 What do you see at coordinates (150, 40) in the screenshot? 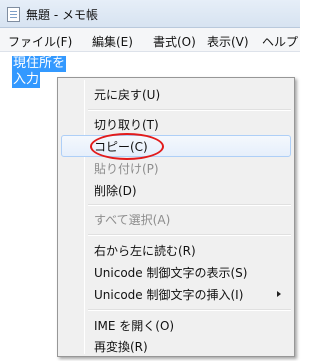
I see `menu-bar: ファイル(F) 編集(E) 書式(O) 表示(V) ヘルプ` at bounding box center [150, 40].